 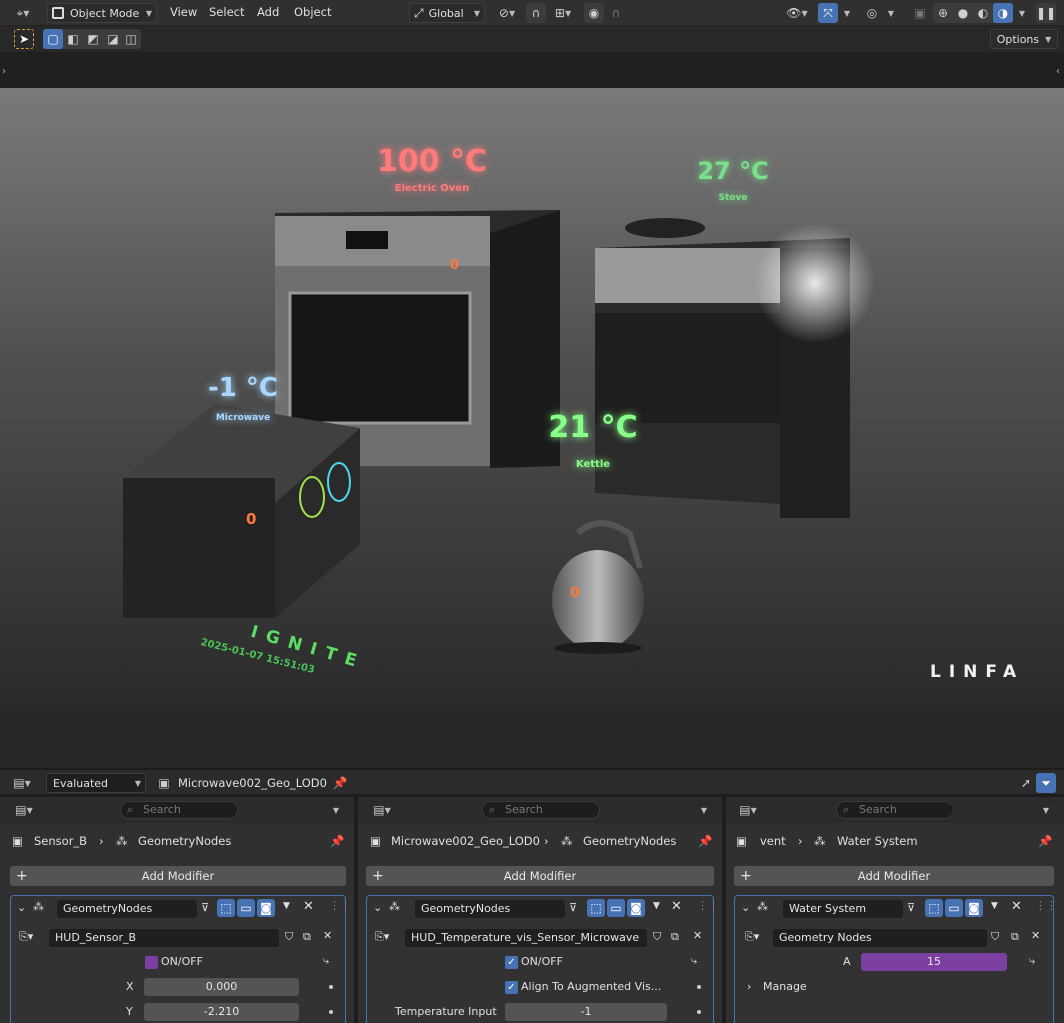 I want to click on temperature-input-field: -1, so click(x=586, y=1012).